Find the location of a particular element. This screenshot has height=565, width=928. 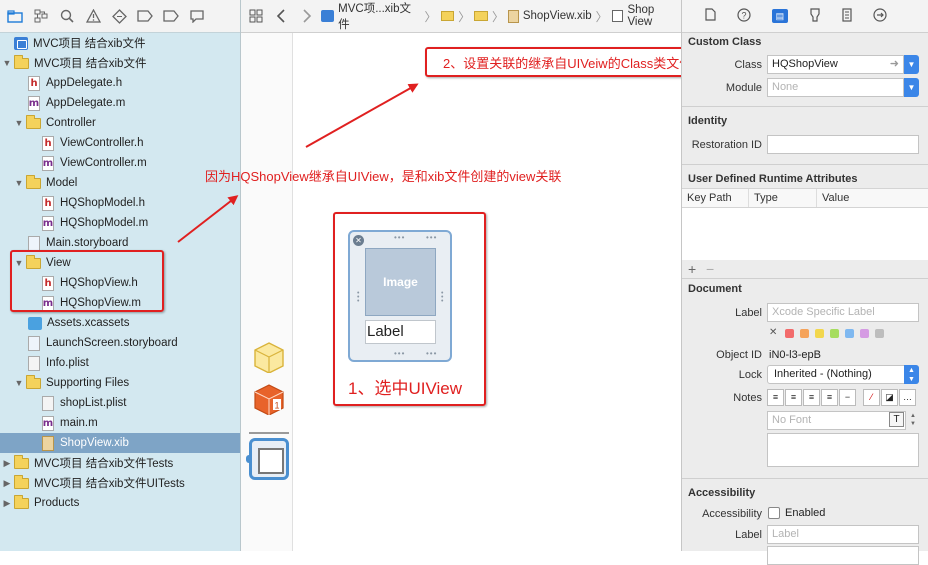

related-items-icon is located at coordinates (255, 16).